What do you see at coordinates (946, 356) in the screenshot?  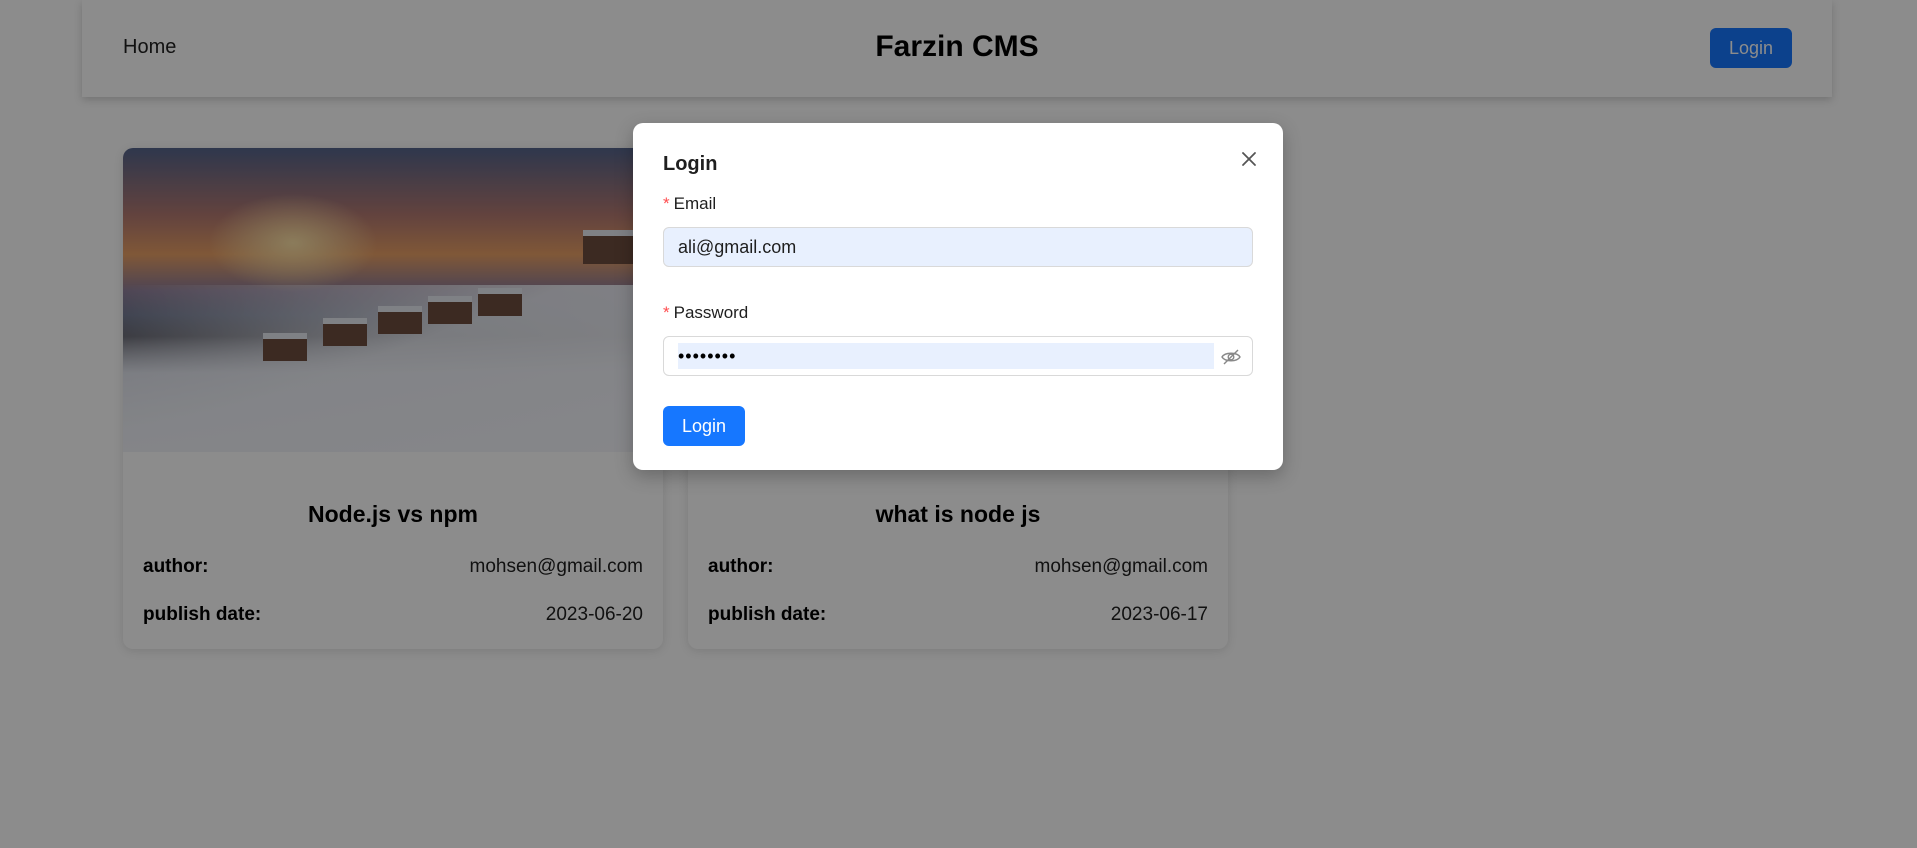 I see `password-field` at bounding box center [946, 356].